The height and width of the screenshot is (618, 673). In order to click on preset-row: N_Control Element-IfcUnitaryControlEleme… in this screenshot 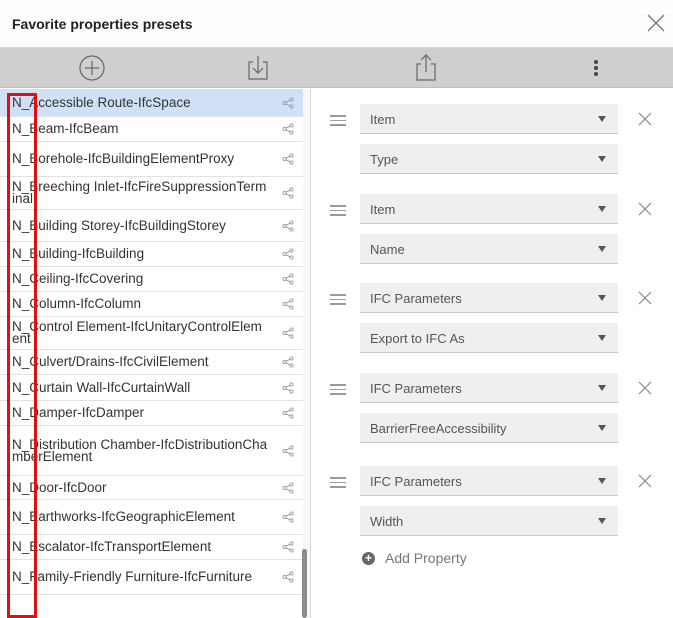, I will do `click(151, 333)`.